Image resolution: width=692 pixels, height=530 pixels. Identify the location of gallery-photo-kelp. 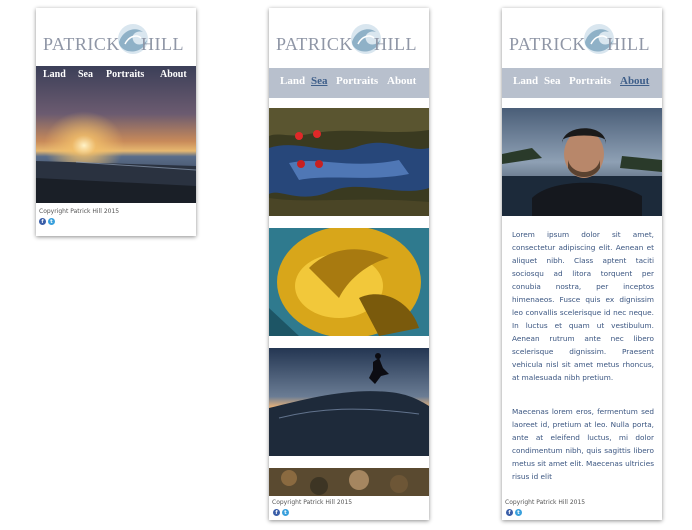
(349, 282).